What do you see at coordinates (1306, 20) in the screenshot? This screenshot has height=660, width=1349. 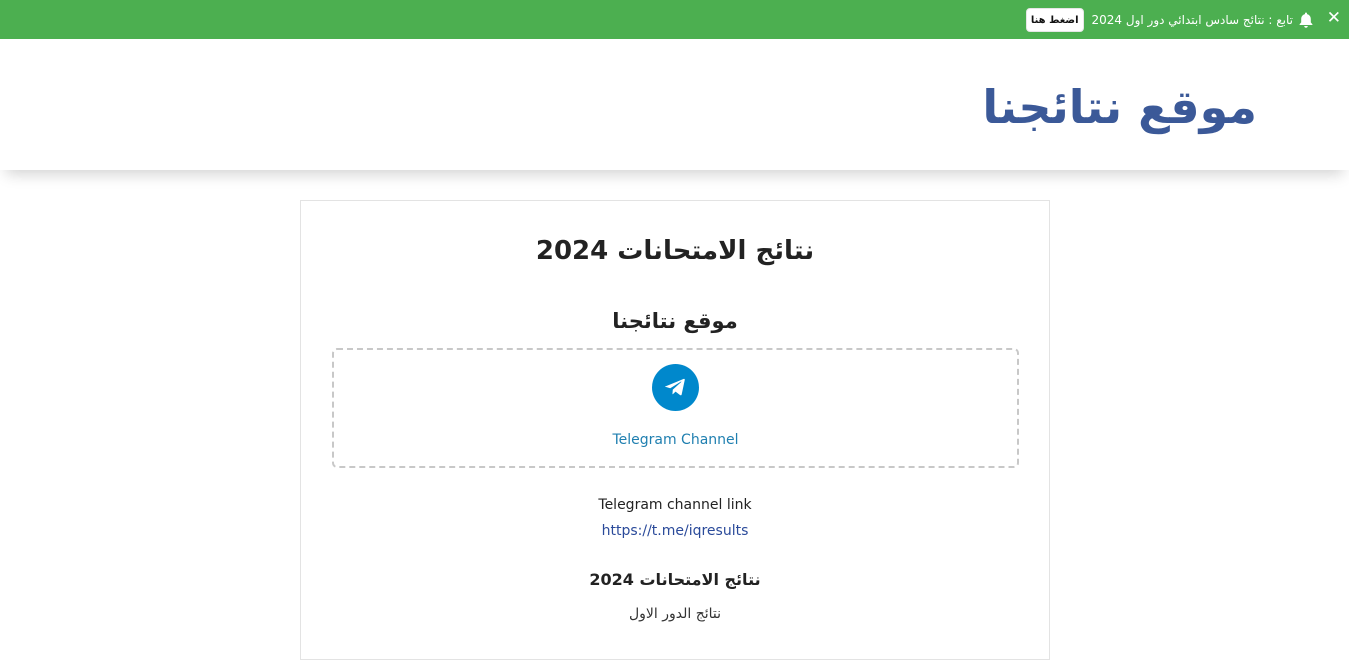 I see `bell-icon` at bounding box center [1306, 20].